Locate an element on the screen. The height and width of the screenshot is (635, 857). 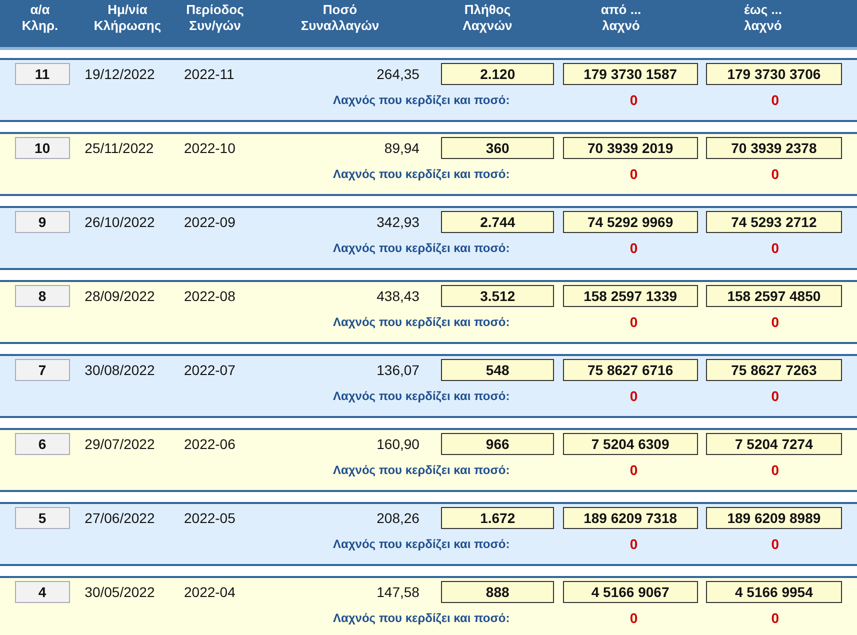
draw-period: 2022-11 is located at coordinates (210, 74).